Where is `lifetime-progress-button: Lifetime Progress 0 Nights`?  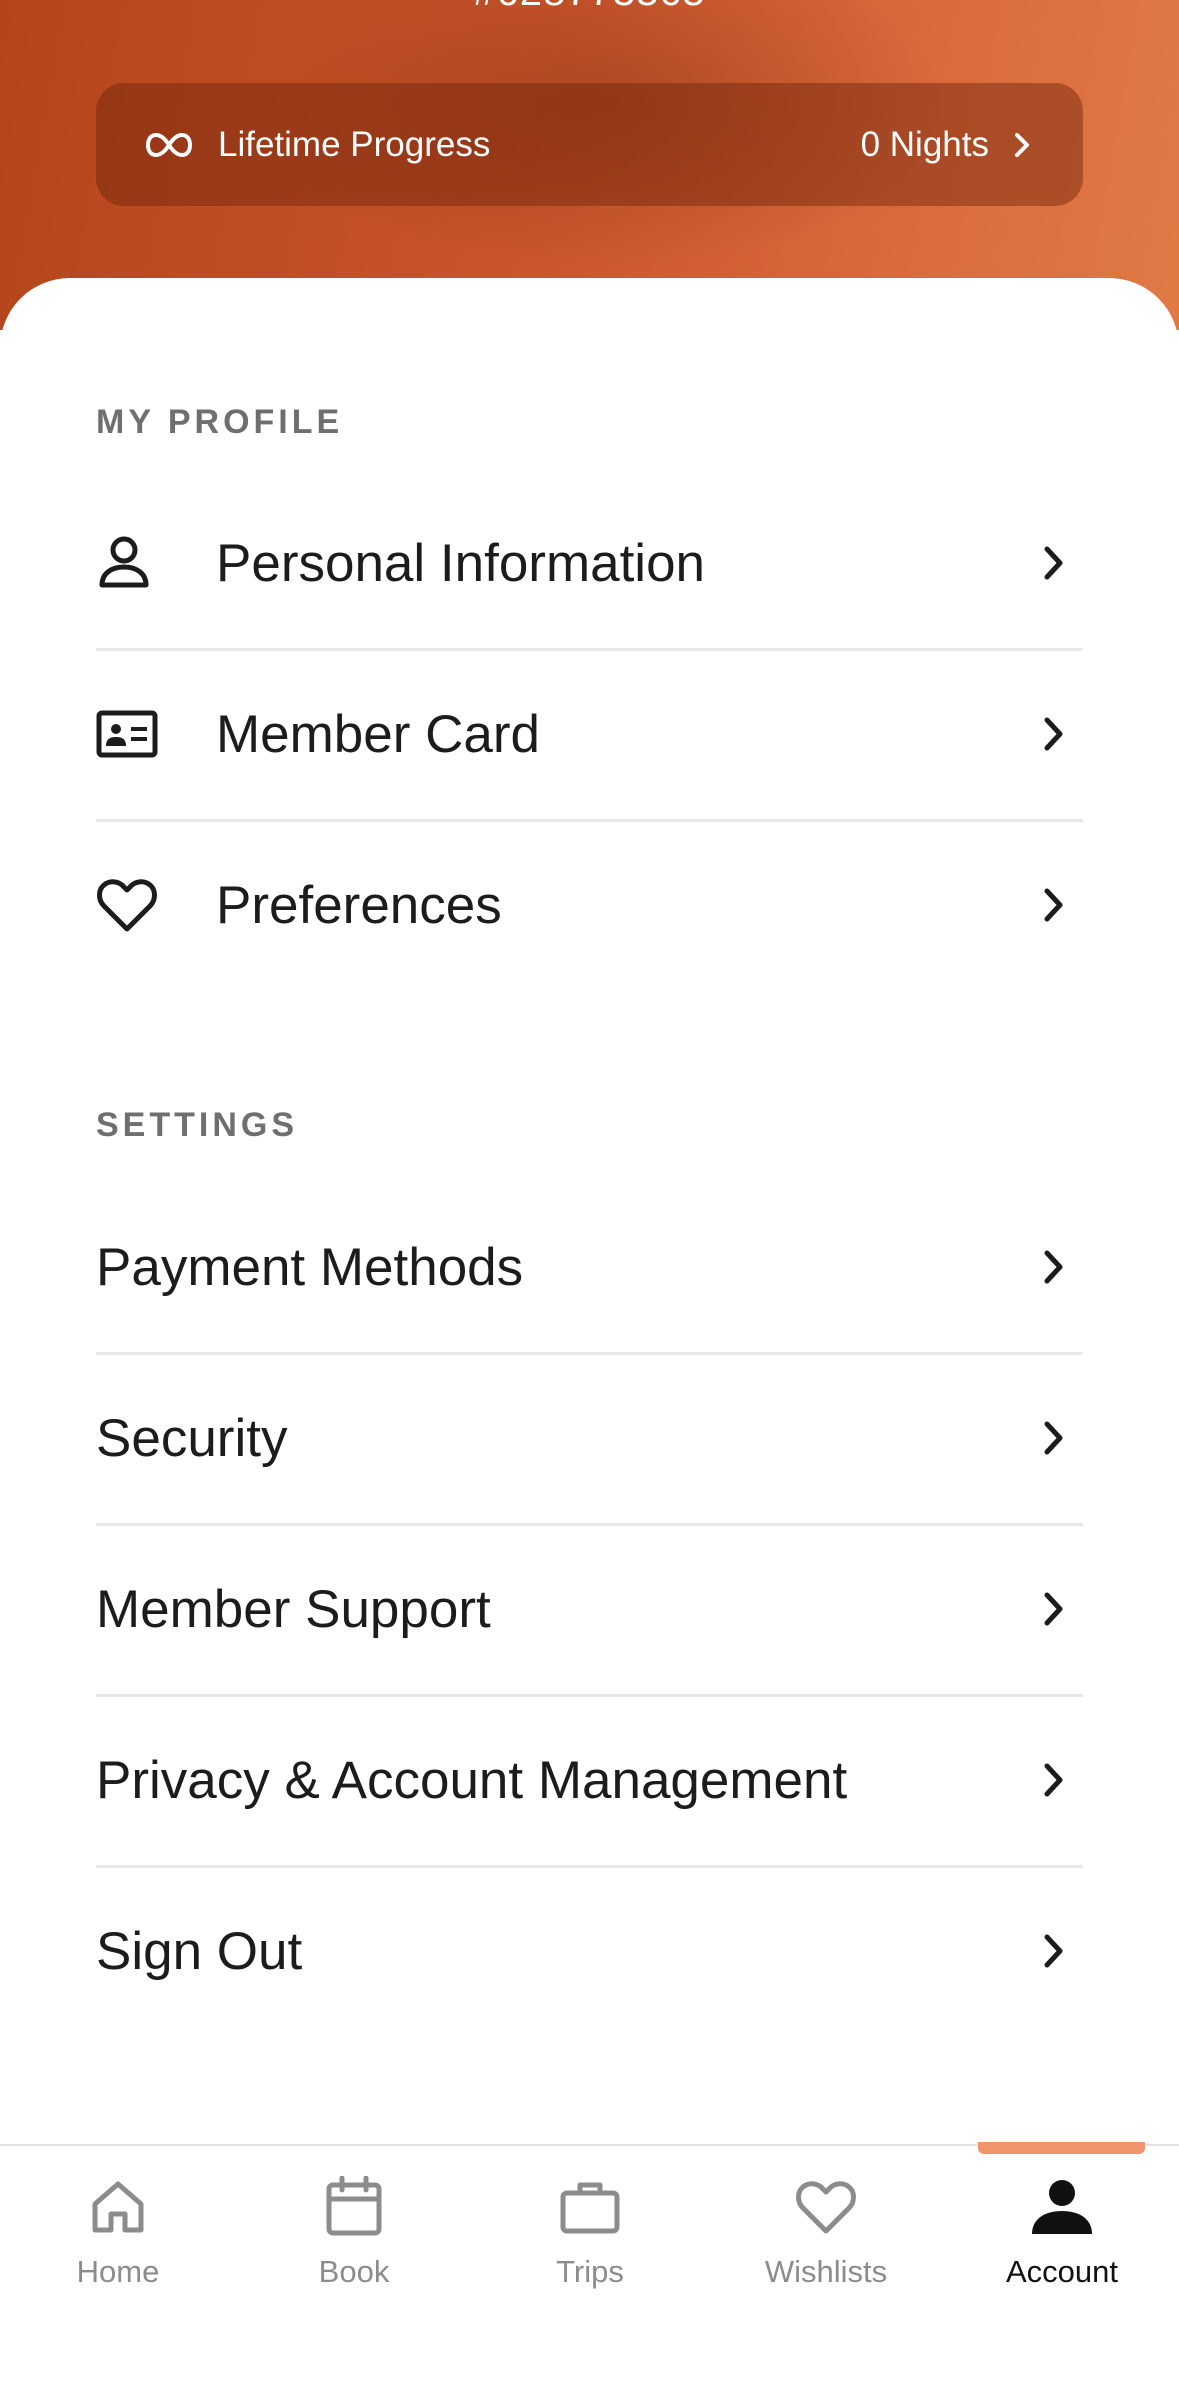 lifetime-progress-button: Lifetime Progress 0 Nights is located at coordinates (589, 144).